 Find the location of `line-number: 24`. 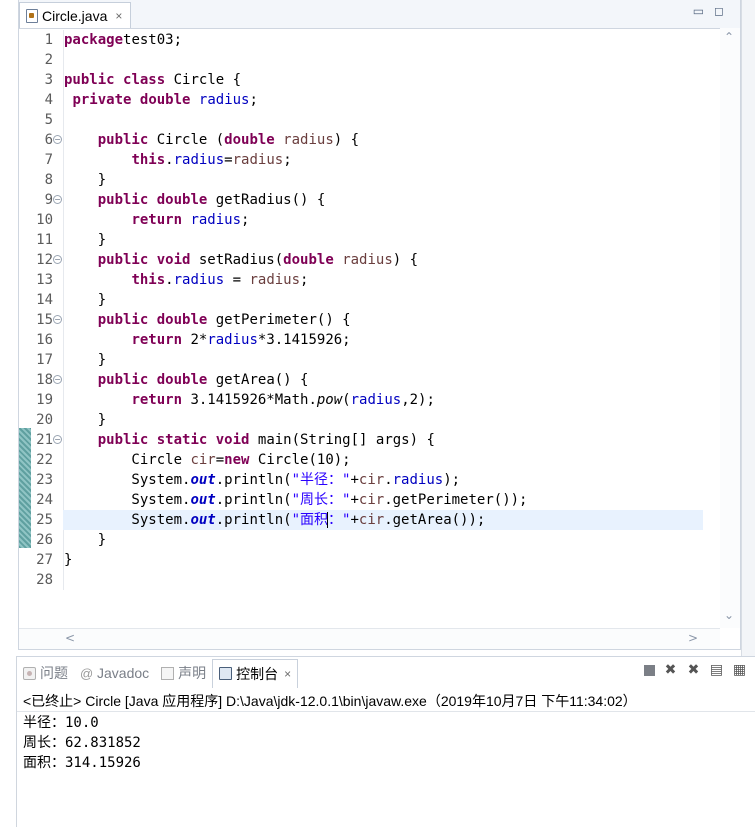

line-number: 24 is located at coordinates (44, 500).